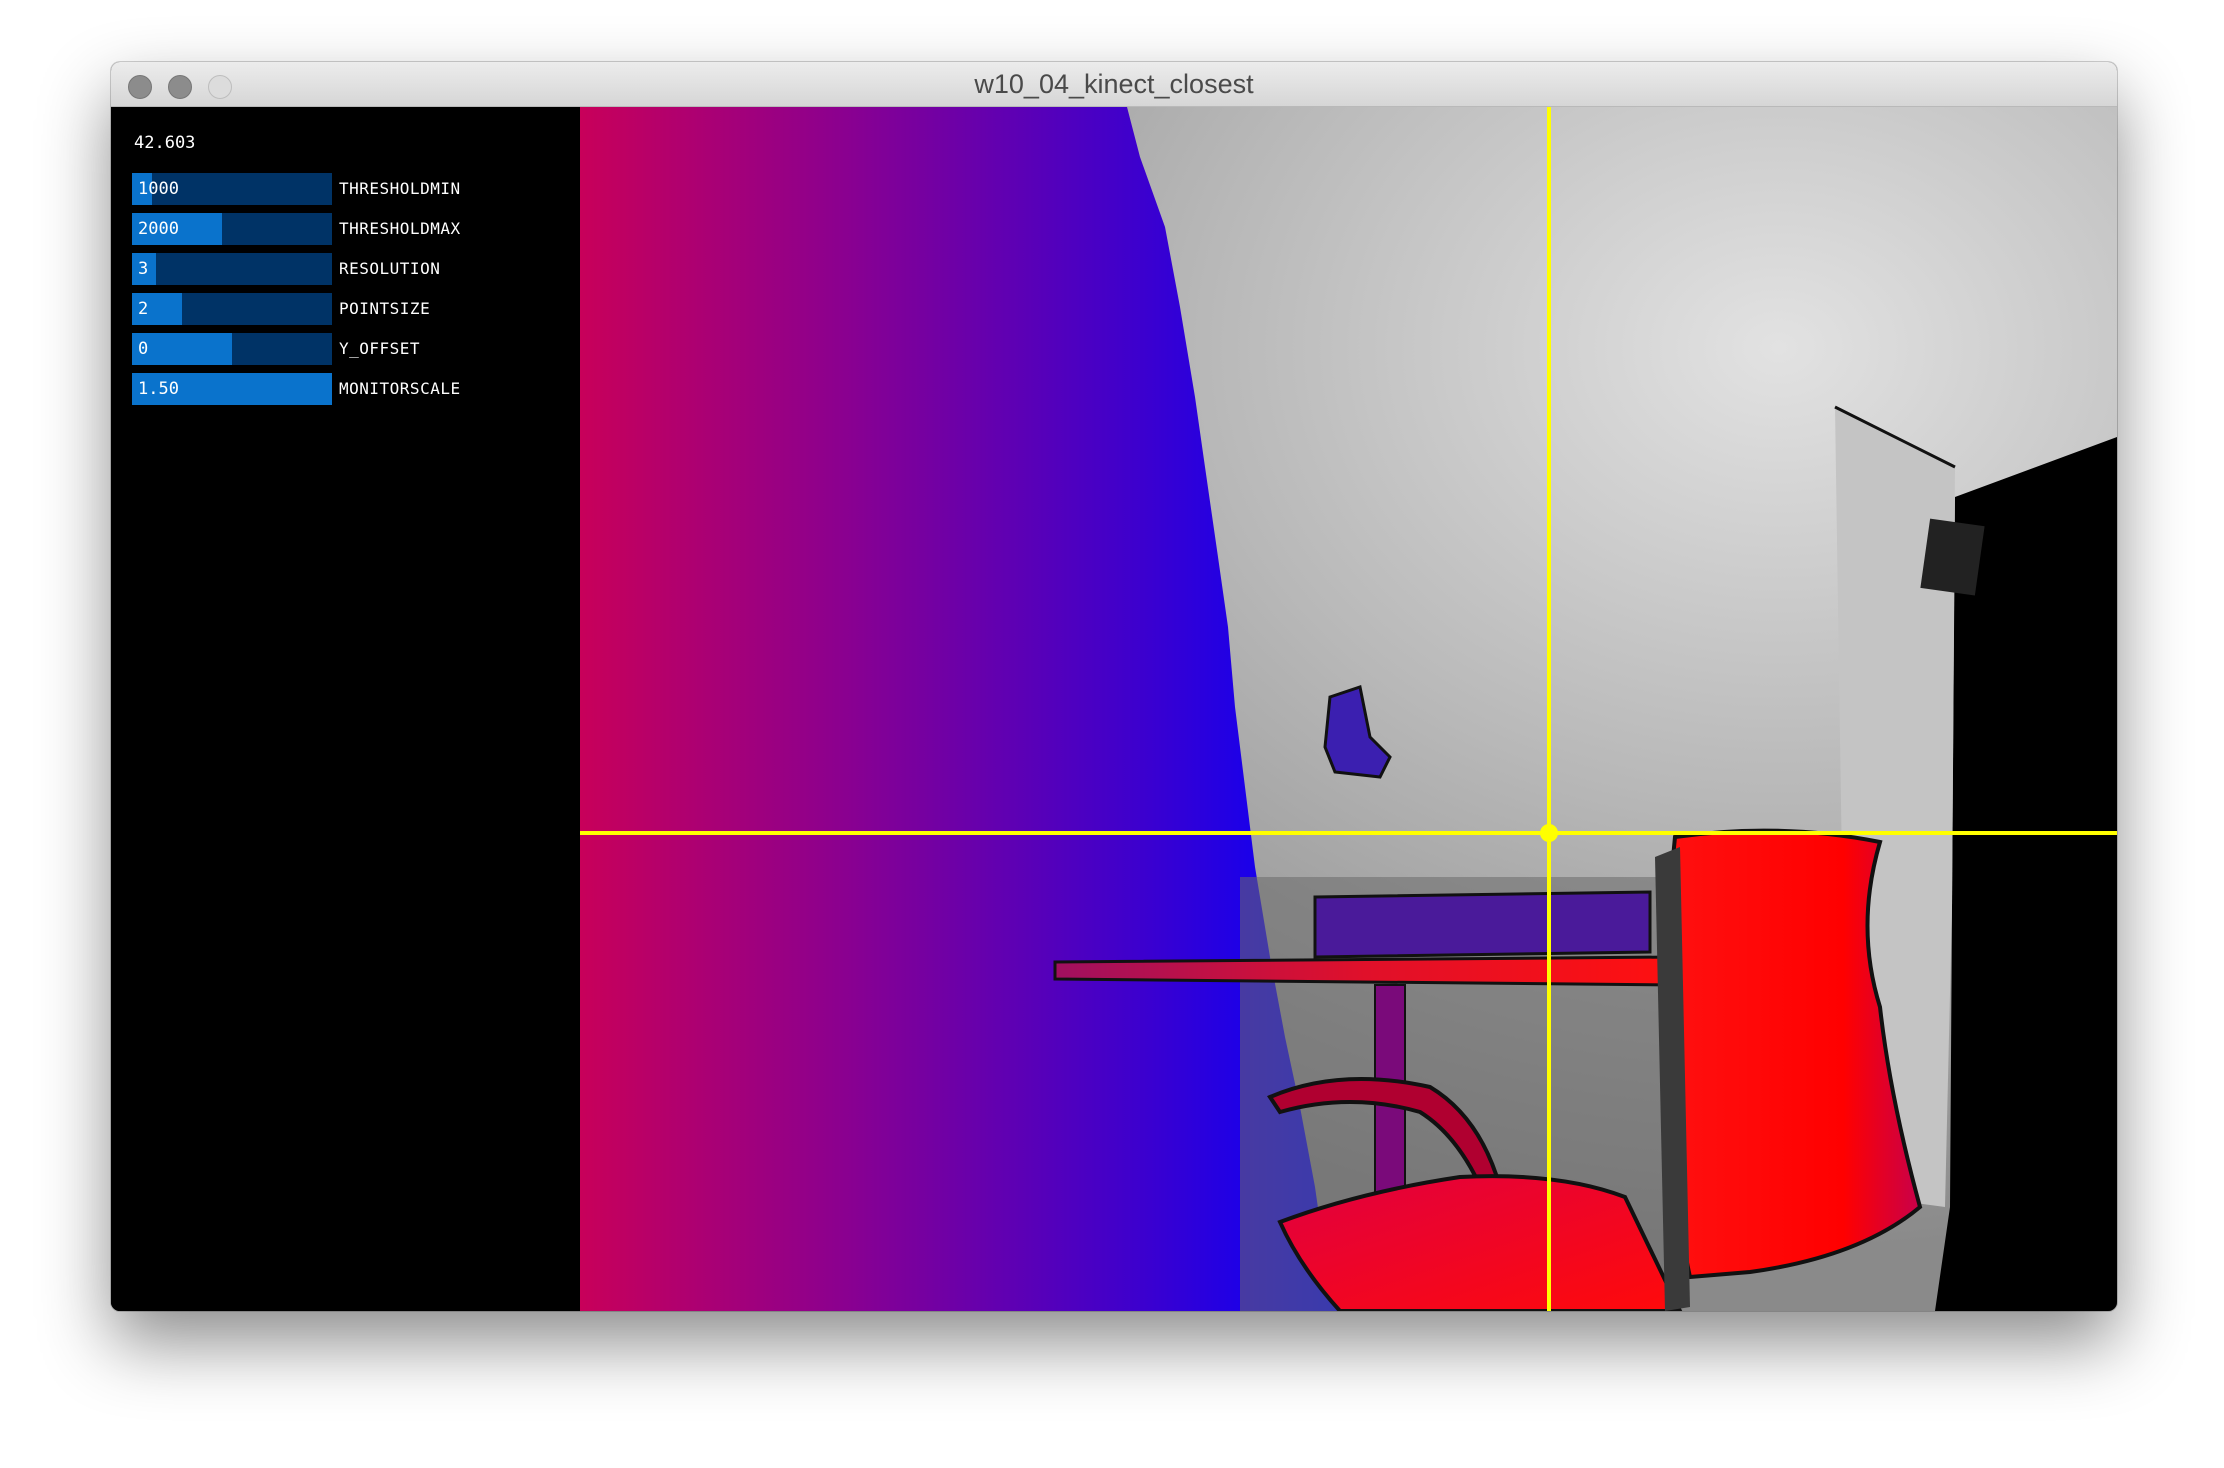  What do you see at coordinates (1549, 833) in the screenshot?
I see `closest-point-marker` at bounding box center [1549, 833].